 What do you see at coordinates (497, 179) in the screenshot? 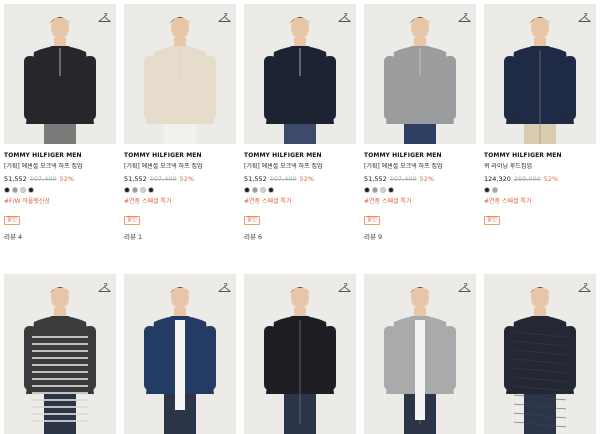
I see `sale-price: 124,320` at bounding box center [497, 179].